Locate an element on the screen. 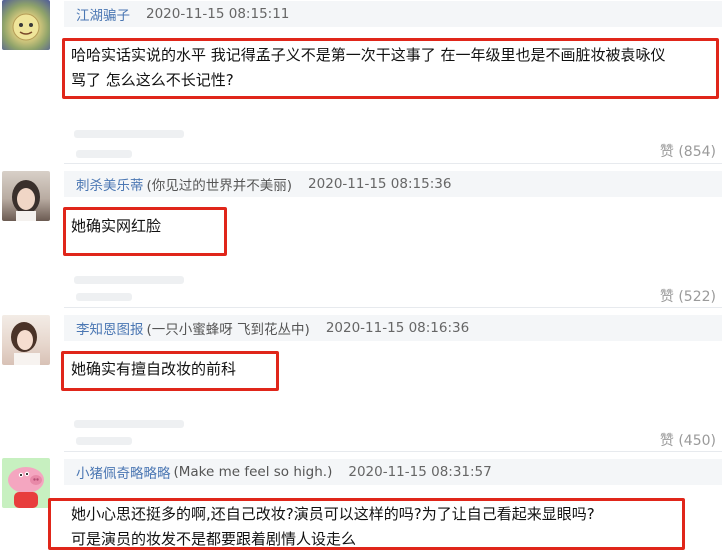 The image size is (722, 552). like-button: 赞 (450) is located at coordinates (688, 440).